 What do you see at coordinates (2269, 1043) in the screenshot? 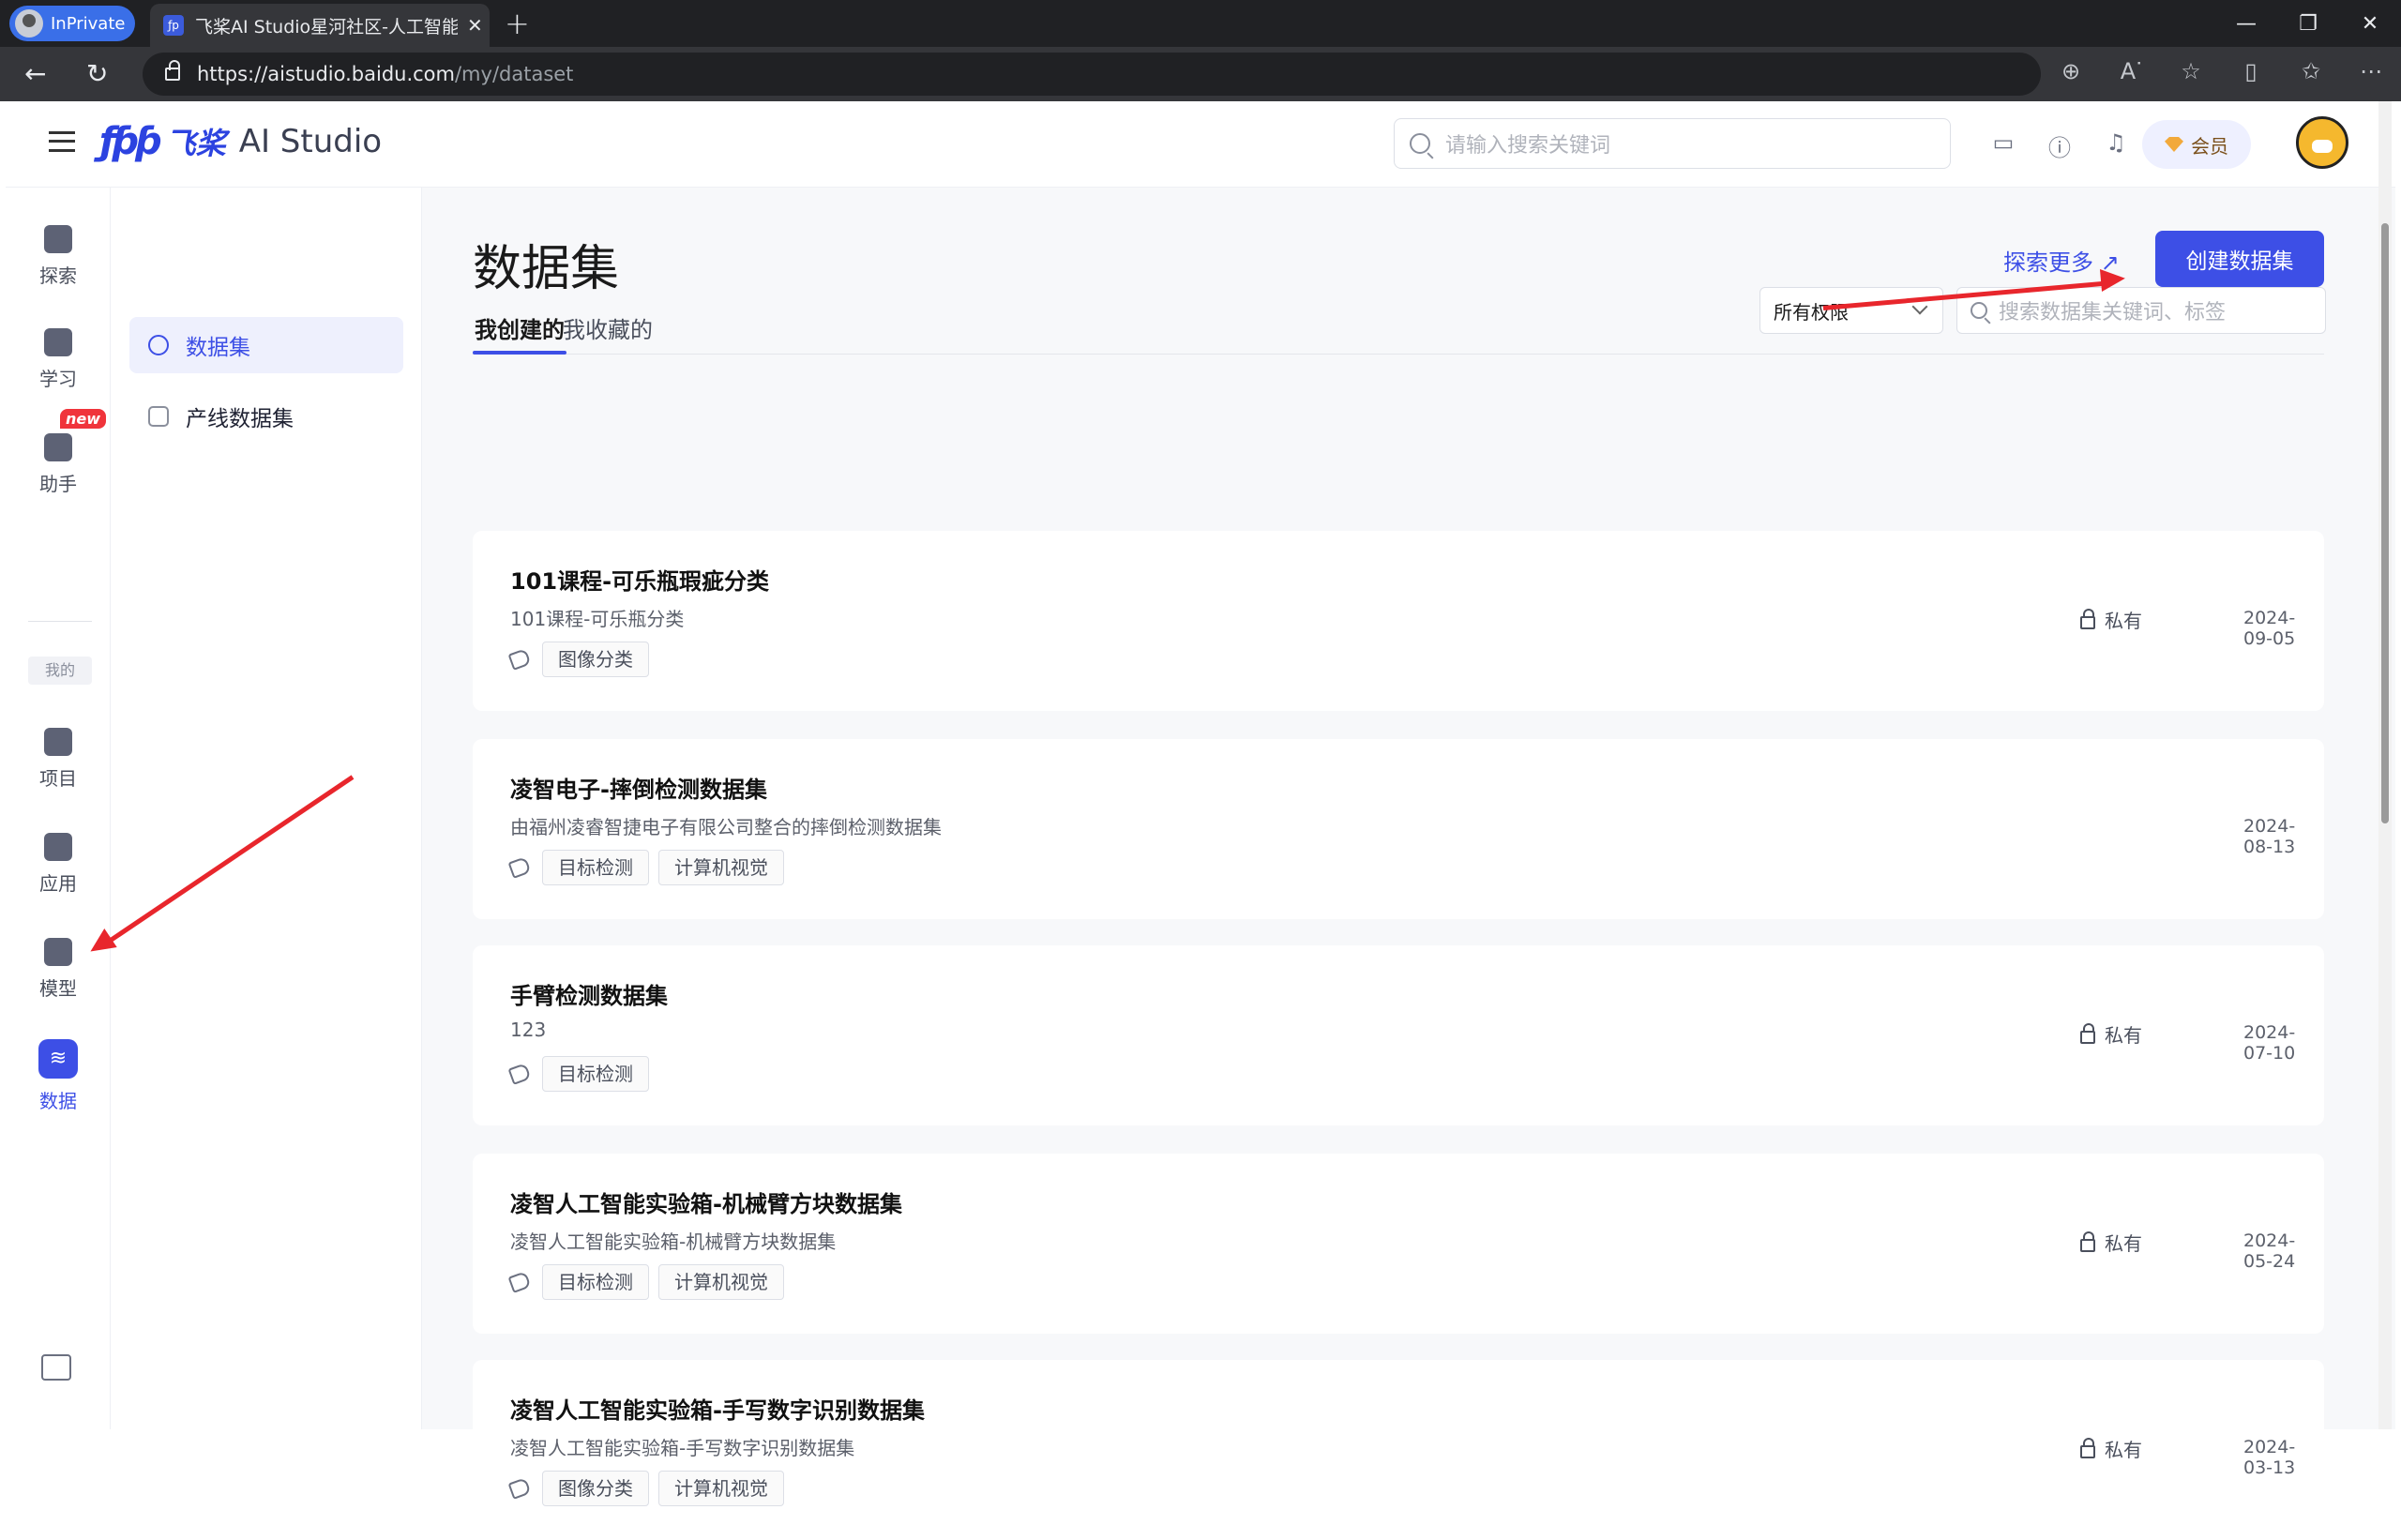
I see `dataset-date: 2024-07-10` at bounding box center [2269, 1043].